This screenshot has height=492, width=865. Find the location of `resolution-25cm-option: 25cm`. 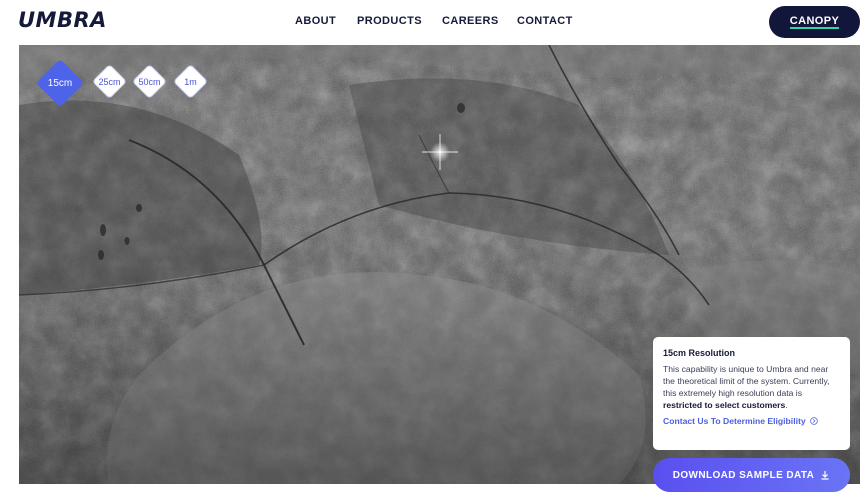

resolution-25cm-option: 25cm is located at coordinates (109, 81).